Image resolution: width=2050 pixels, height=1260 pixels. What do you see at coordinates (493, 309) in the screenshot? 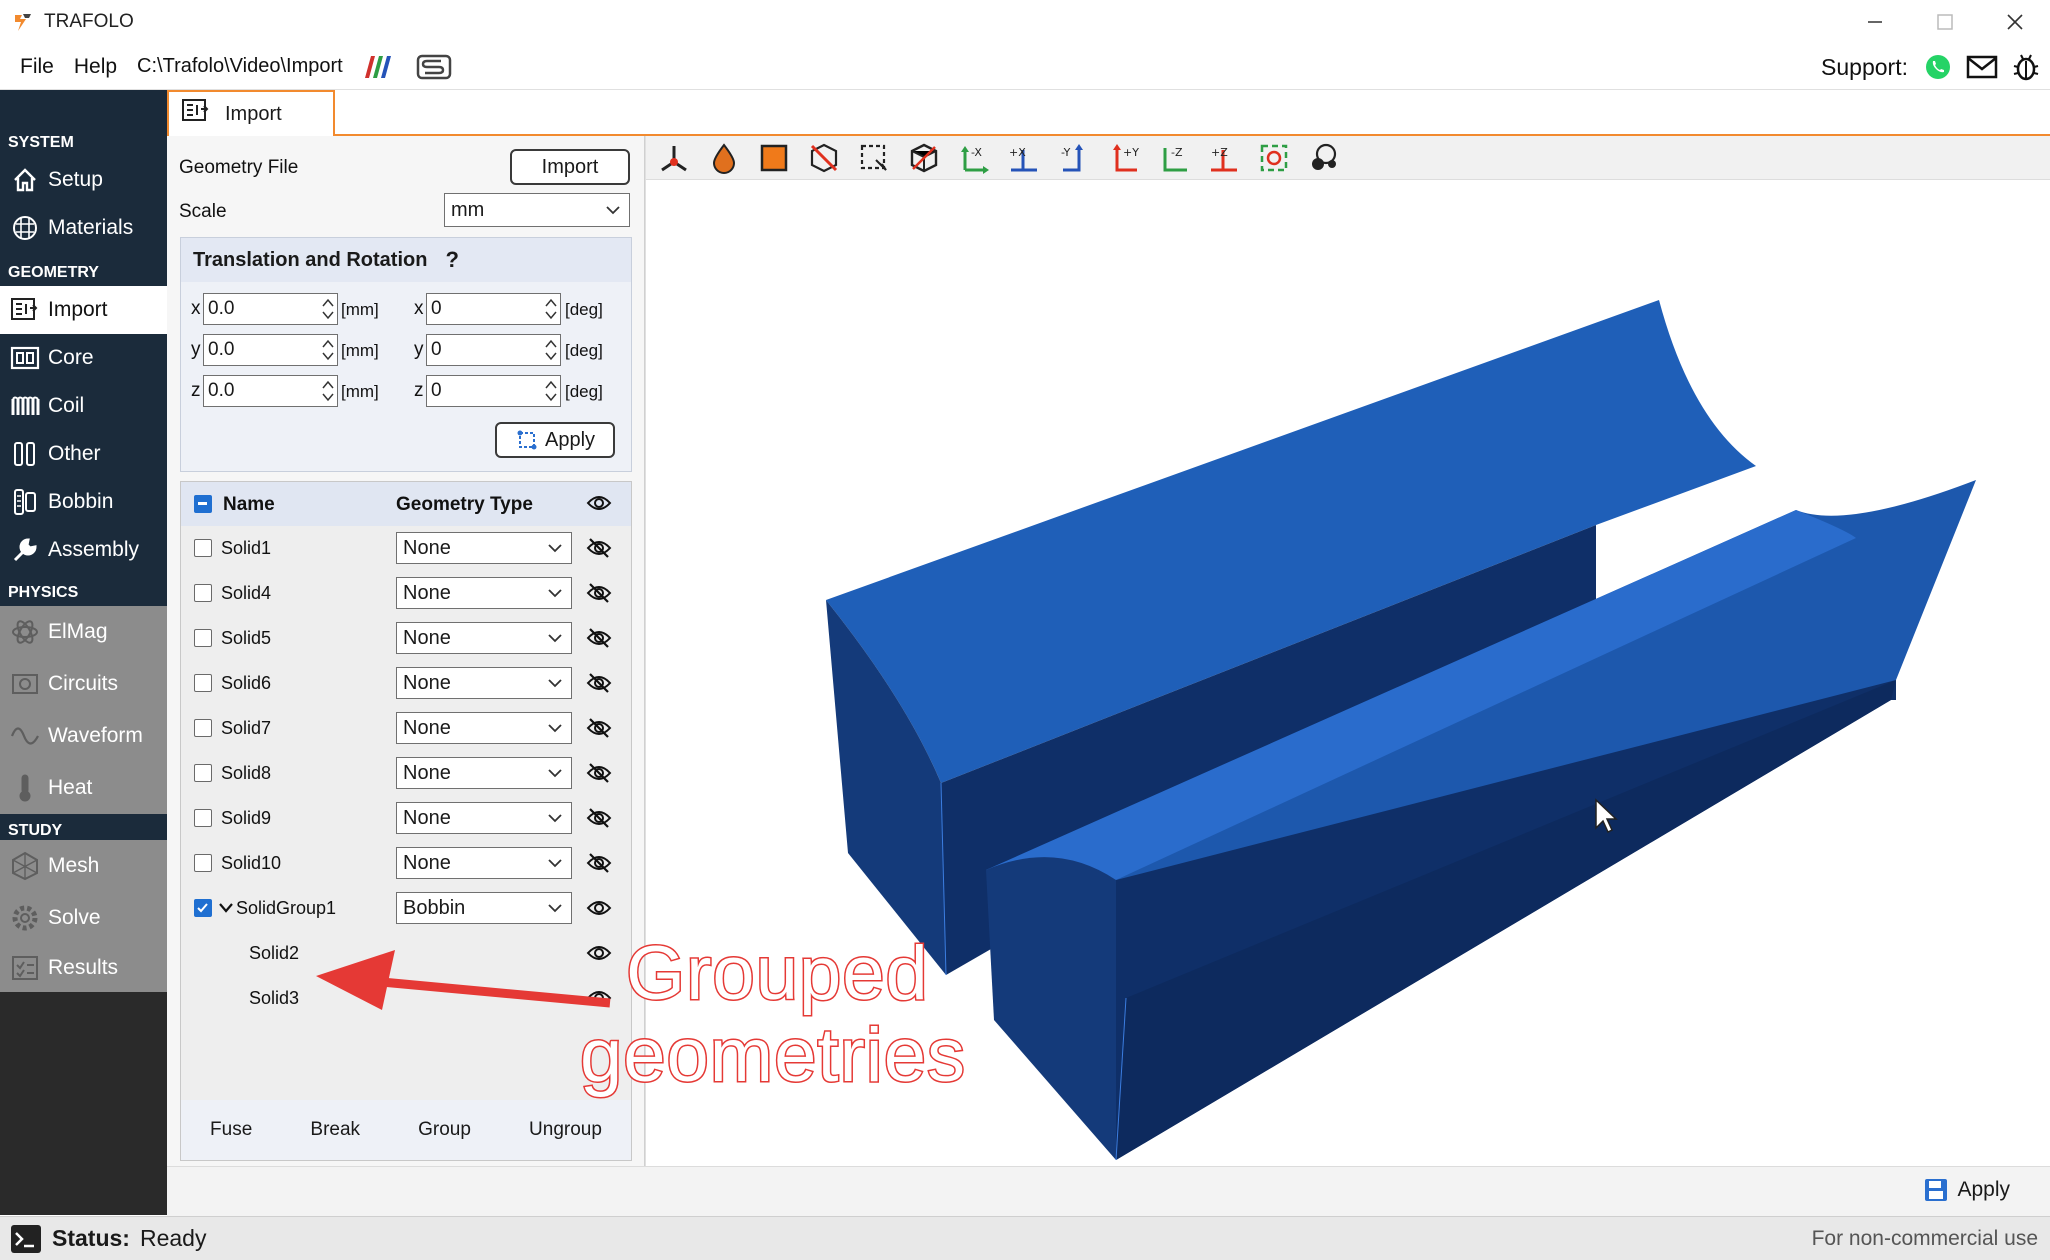
I see `rotation-x-input: 0` at bounding box center [493, 309].